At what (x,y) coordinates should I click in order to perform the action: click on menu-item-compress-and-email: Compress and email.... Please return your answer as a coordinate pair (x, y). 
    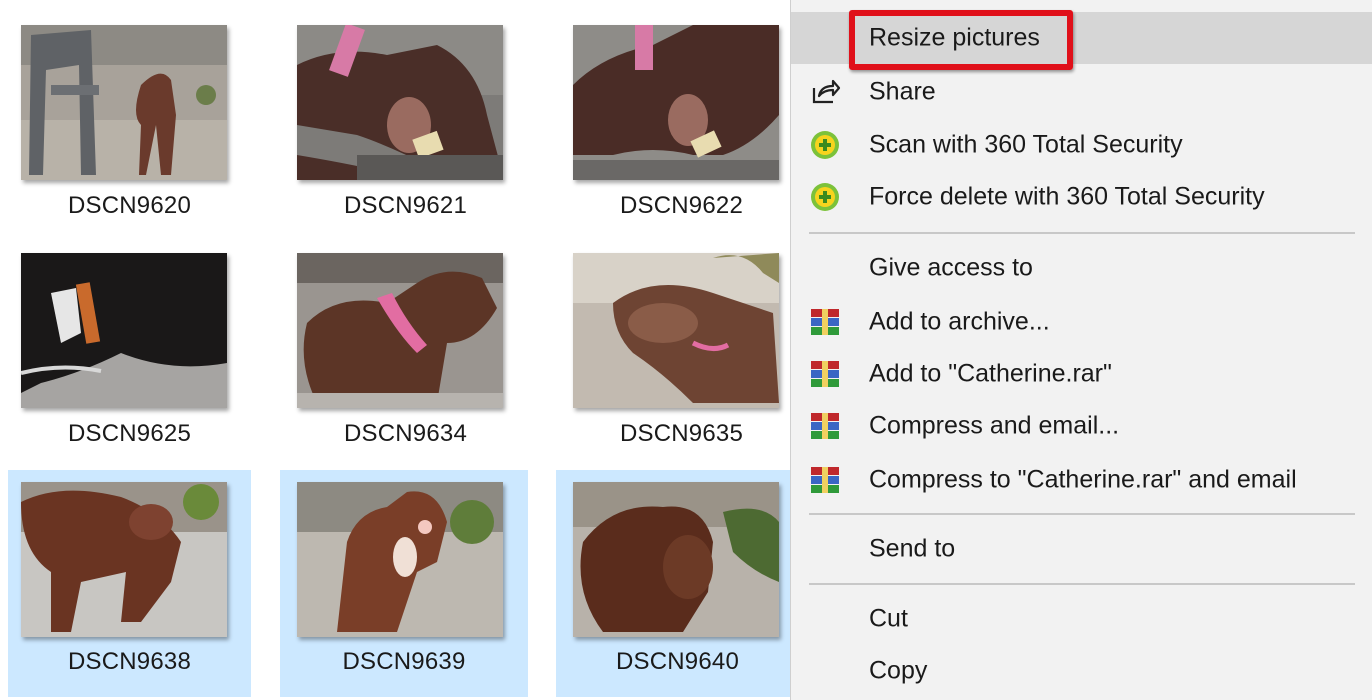
    Looking at the image, I should click on (1081, 426).